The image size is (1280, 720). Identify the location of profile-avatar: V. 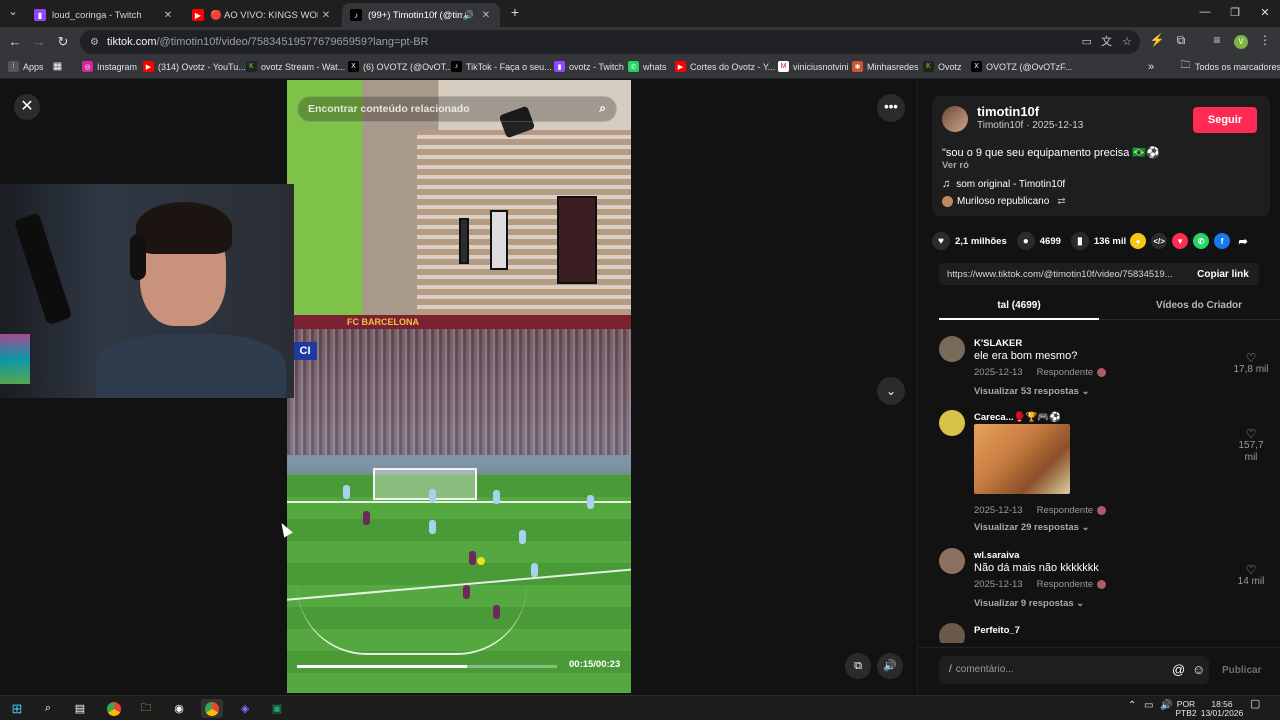
(1241, 41).